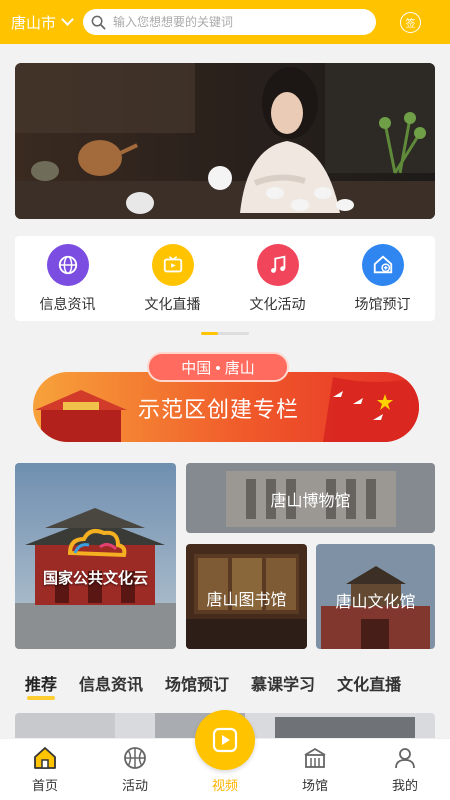 The image size is (450, 800). Describe the element at coordinates (375, 602) in the screenshot. I see `tile-caption: 唐山文化馆` at that location.